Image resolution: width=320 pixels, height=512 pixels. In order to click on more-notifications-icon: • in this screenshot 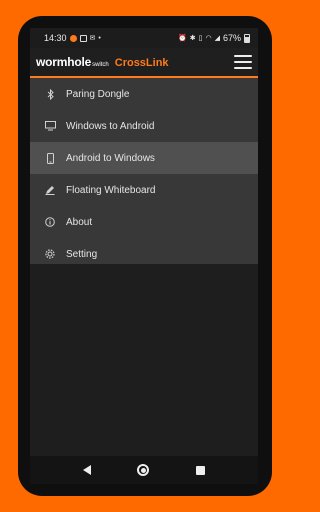, I will do `click(99, 38)`.